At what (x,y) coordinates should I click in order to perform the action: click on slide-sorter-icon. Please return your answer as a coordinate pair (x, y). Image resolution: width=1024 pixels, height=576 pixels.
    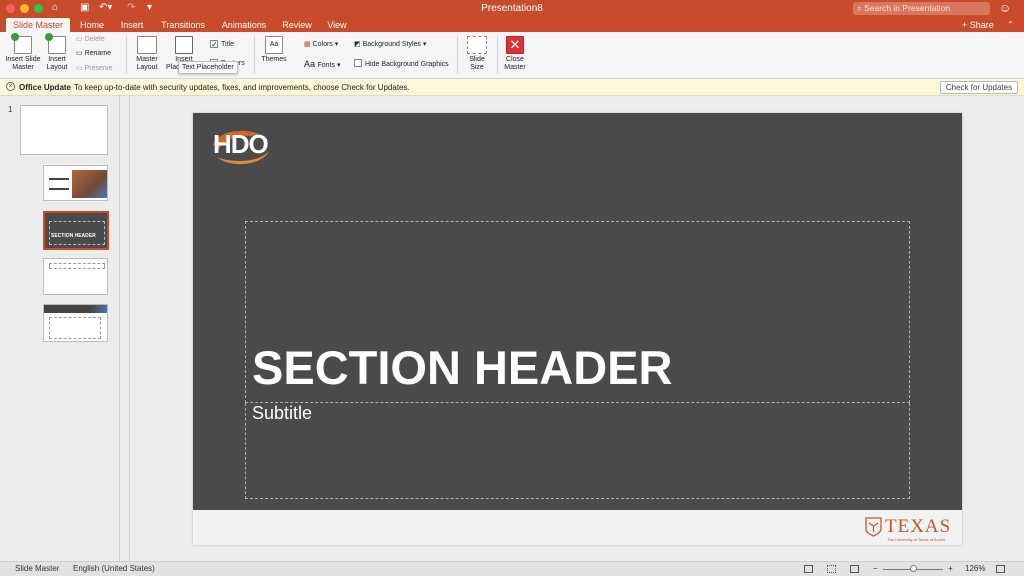
    Looking at the image, I should click on (831, 569).